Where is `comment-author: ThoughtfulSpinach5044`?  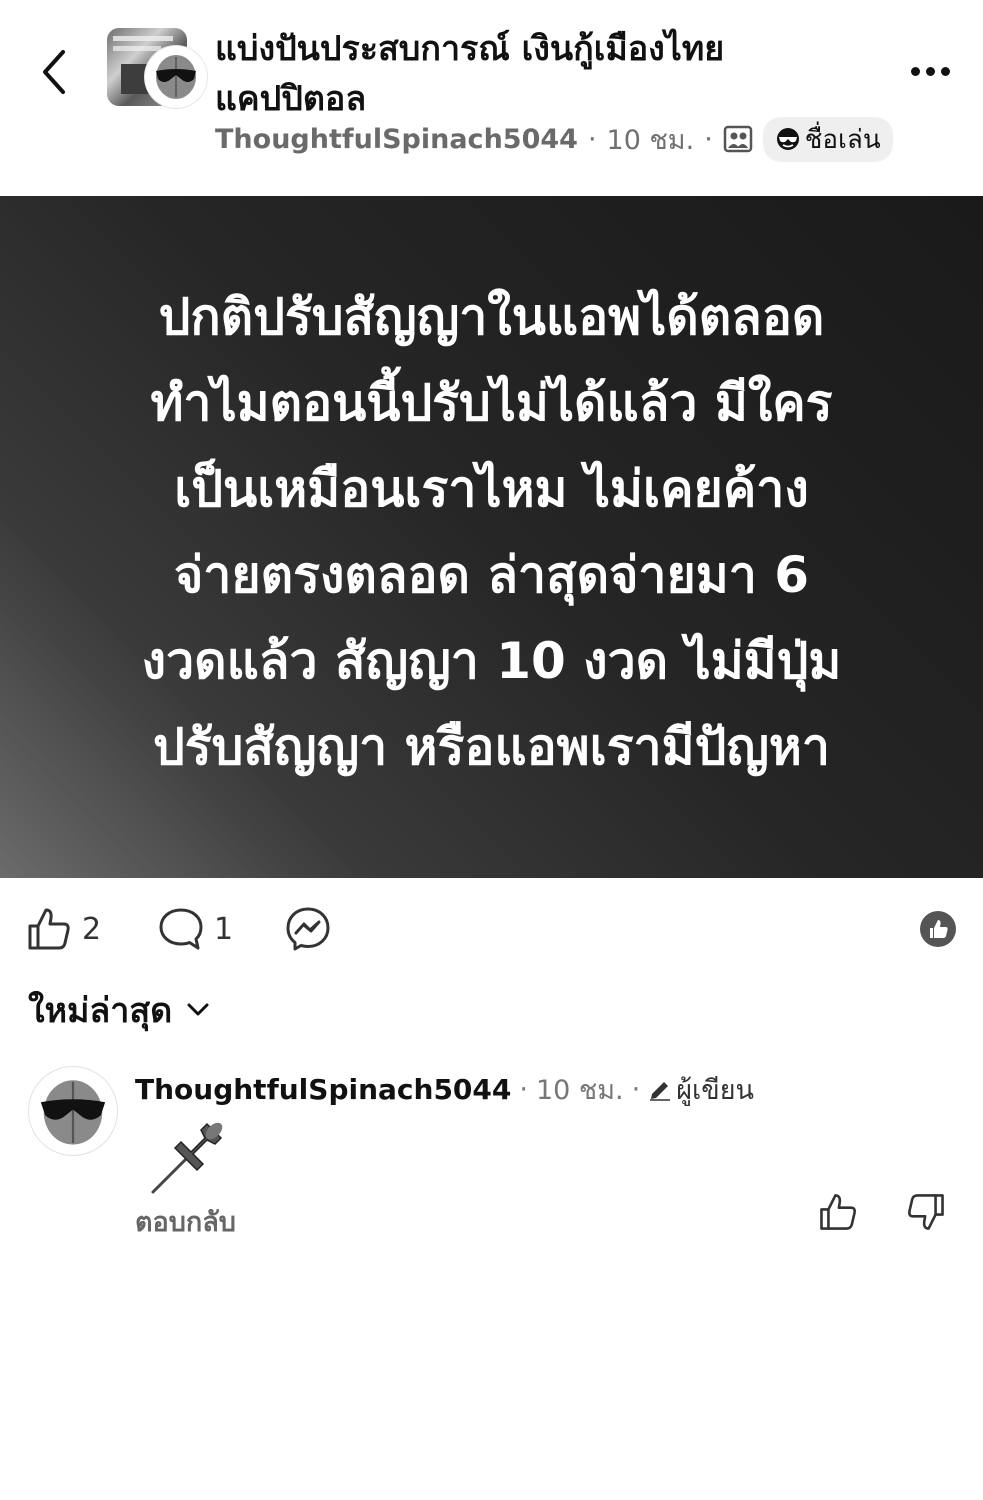
comment-author: ThoughtfulSpinach5044 is located at coordinates (323, 1089).